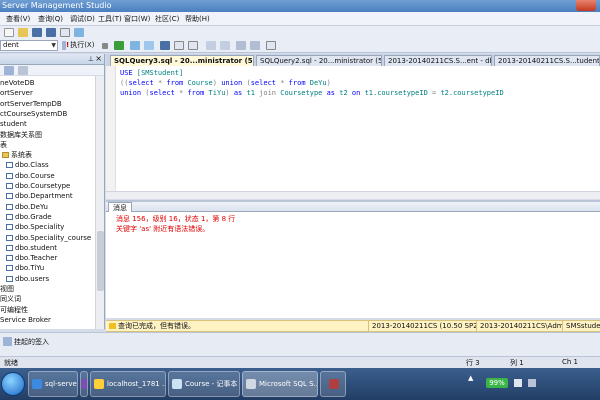 Image resolution: width=600 pixels, height=400 pixels. What do you see at coordinates (151, 73) in the screenshot?
I see `code-line: USE [SMStudent]` at bounding box center [151, 73].